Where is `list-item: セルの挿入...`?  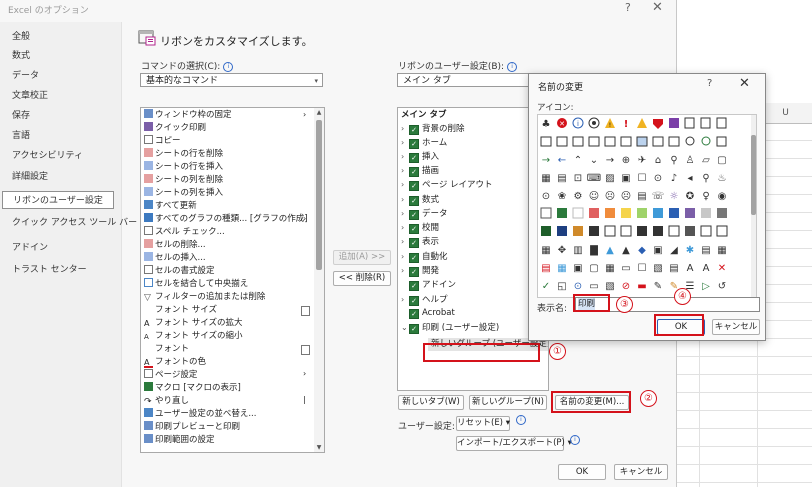
list-item: セルの挿入... is located at coordinates (175, 258).